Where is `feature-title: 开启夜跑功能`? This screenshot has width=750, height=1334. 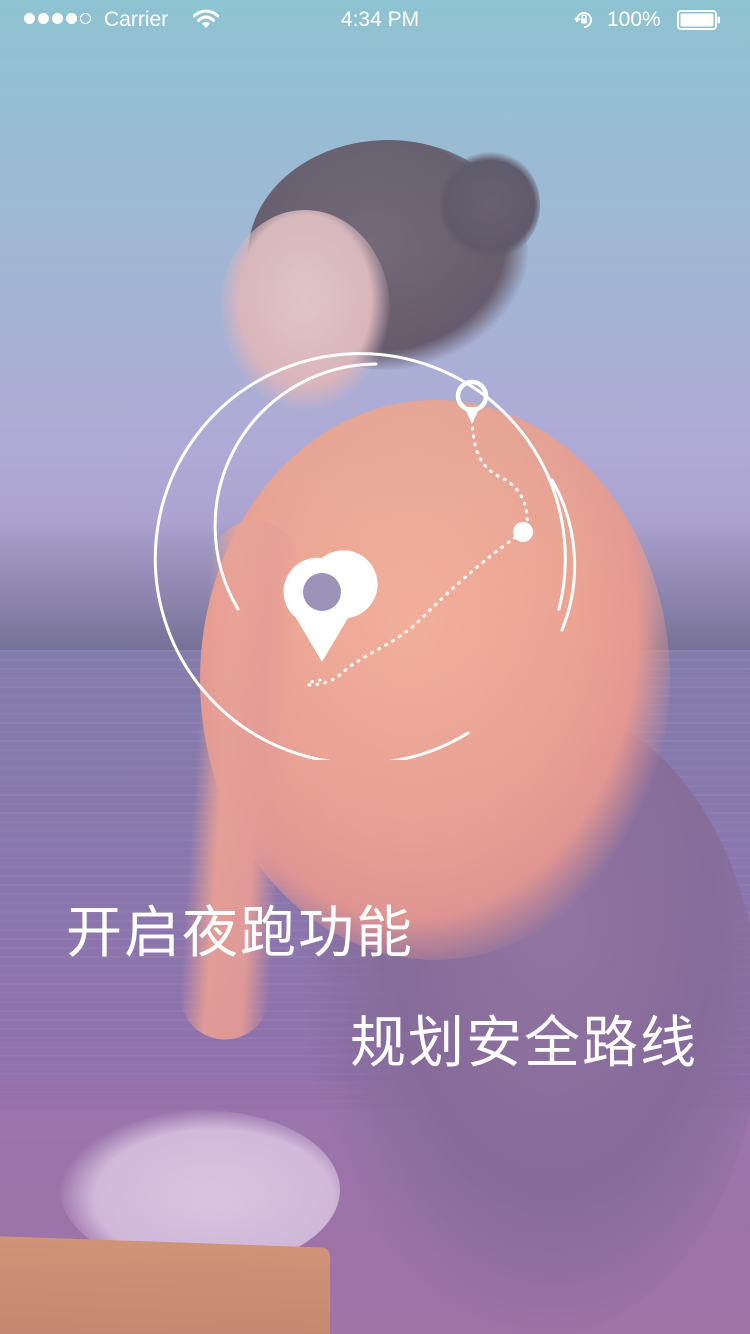
feature-title: 开启夜跑功能 is located at coordinates (240, 932).